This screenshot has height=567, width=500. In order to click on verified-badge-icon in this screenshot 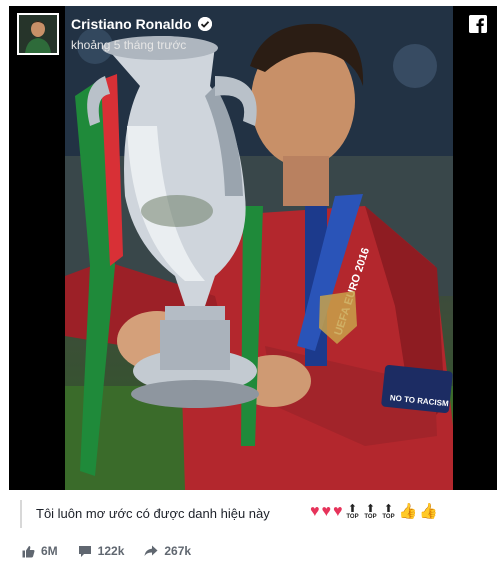, I will do `click(204, 24)`.